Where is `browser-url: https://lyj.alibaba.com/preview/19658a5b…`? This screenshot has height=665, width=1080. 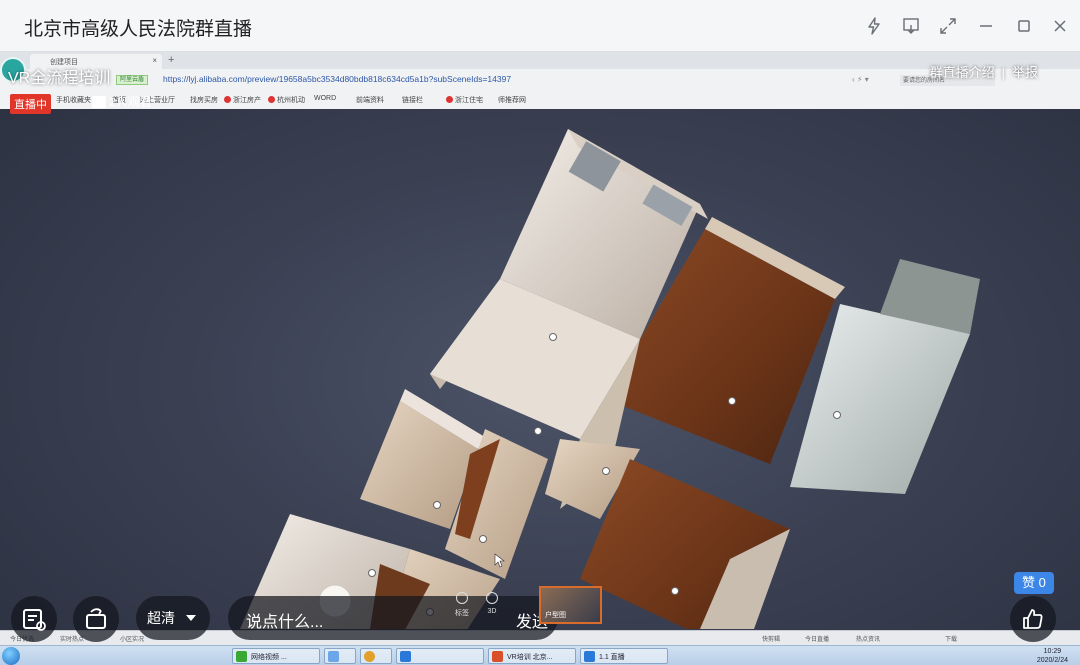
browser-url: https://lyj.alibaba.com/preview/19658a5b… is located at coordinates (337, 79).